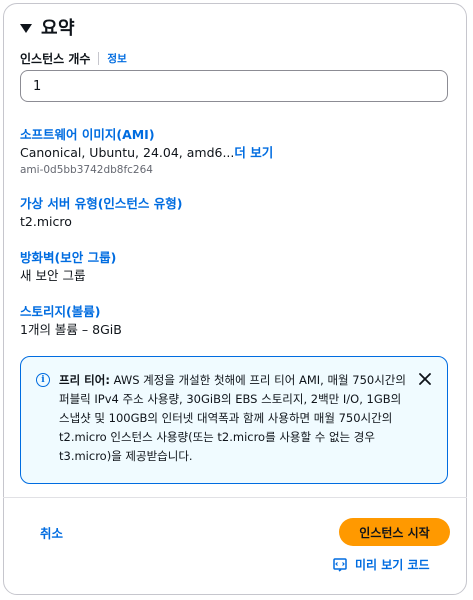 The height and width of the screenshot is (600, 473). I want to click on preview-code-label: 미리 보기 코드, so click(392, 565).